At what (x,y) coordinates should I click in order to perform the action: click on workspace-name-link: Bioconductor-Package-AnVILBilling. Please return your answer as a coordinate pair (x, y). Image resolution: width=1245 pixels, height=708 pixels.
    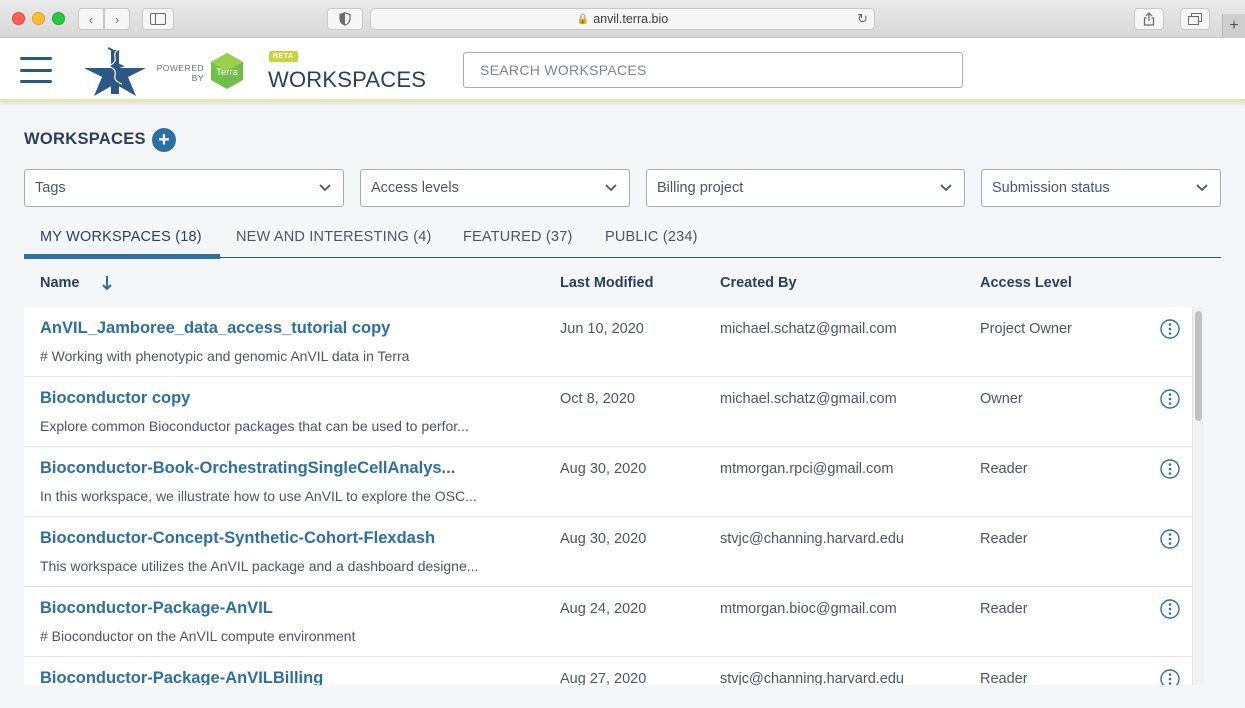
    Looking at the image, I should click on (181, 677).